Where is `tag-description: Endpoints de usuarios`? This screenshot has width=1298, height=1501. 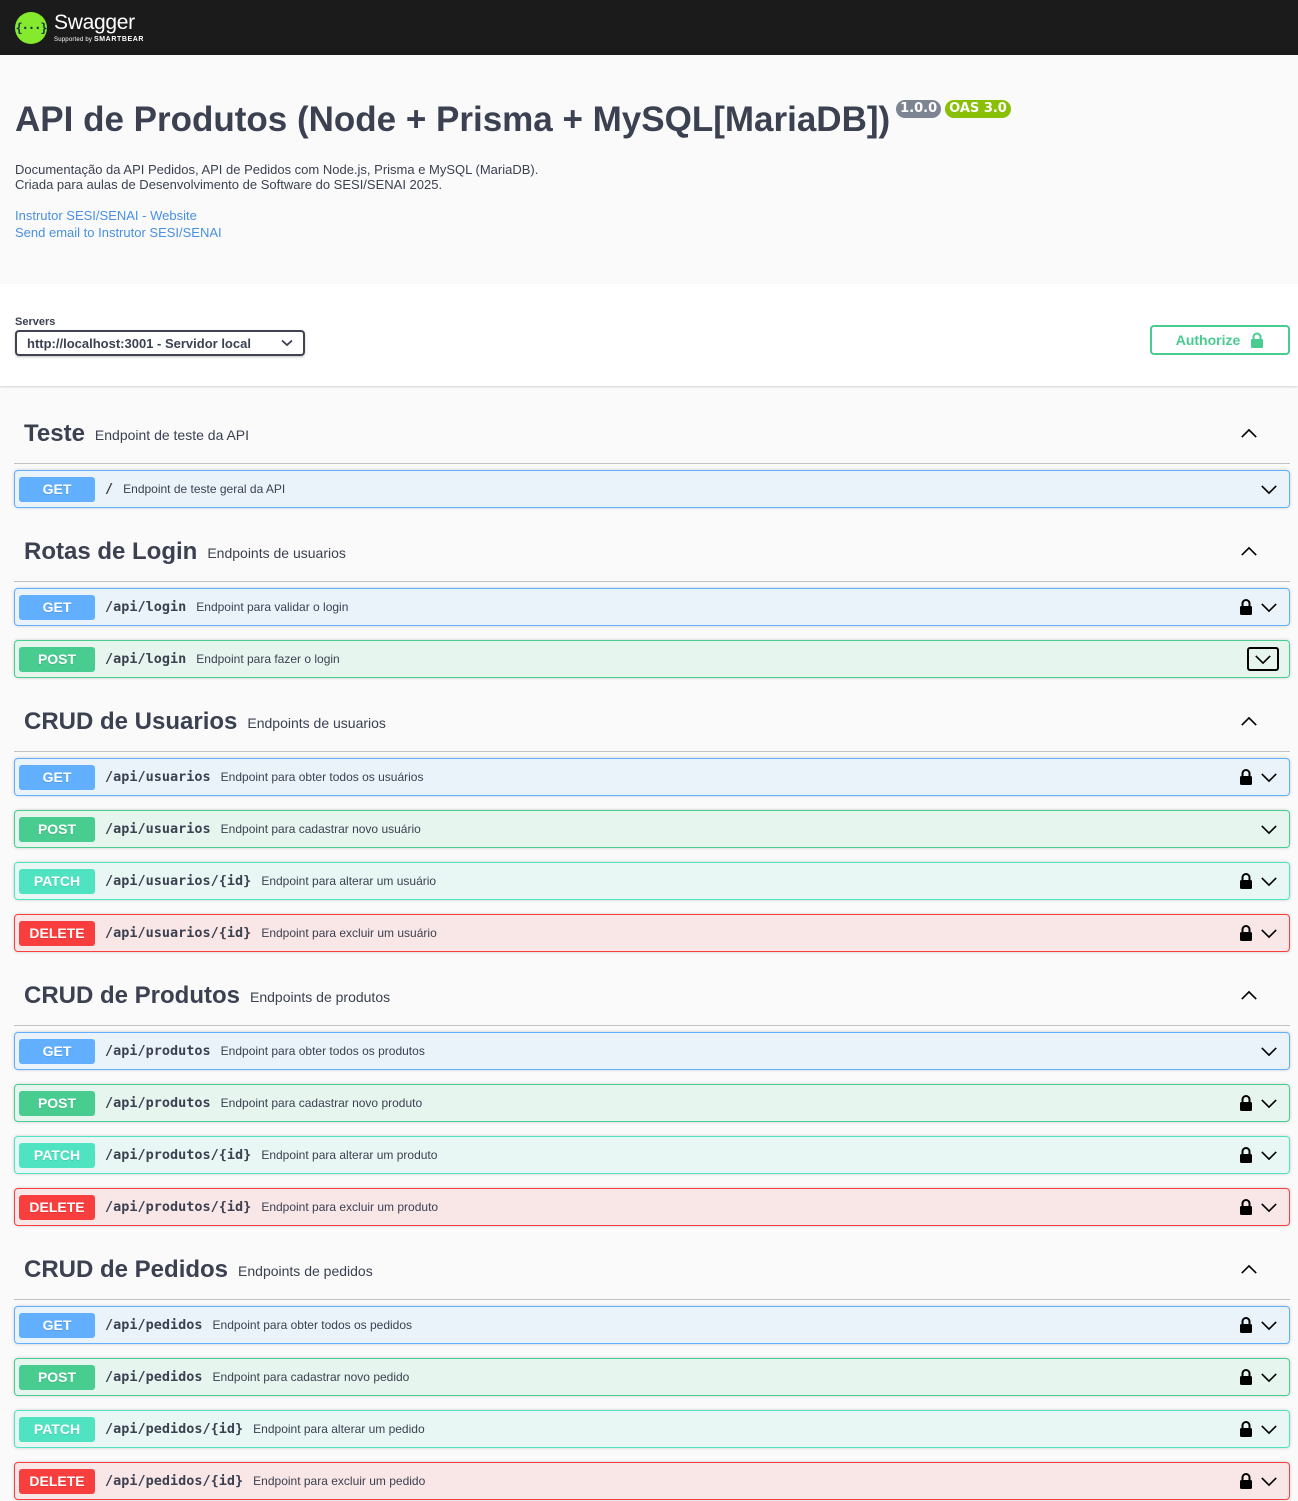
tag-description: Endpoints de usuarios is located at coordinates (276, 553).